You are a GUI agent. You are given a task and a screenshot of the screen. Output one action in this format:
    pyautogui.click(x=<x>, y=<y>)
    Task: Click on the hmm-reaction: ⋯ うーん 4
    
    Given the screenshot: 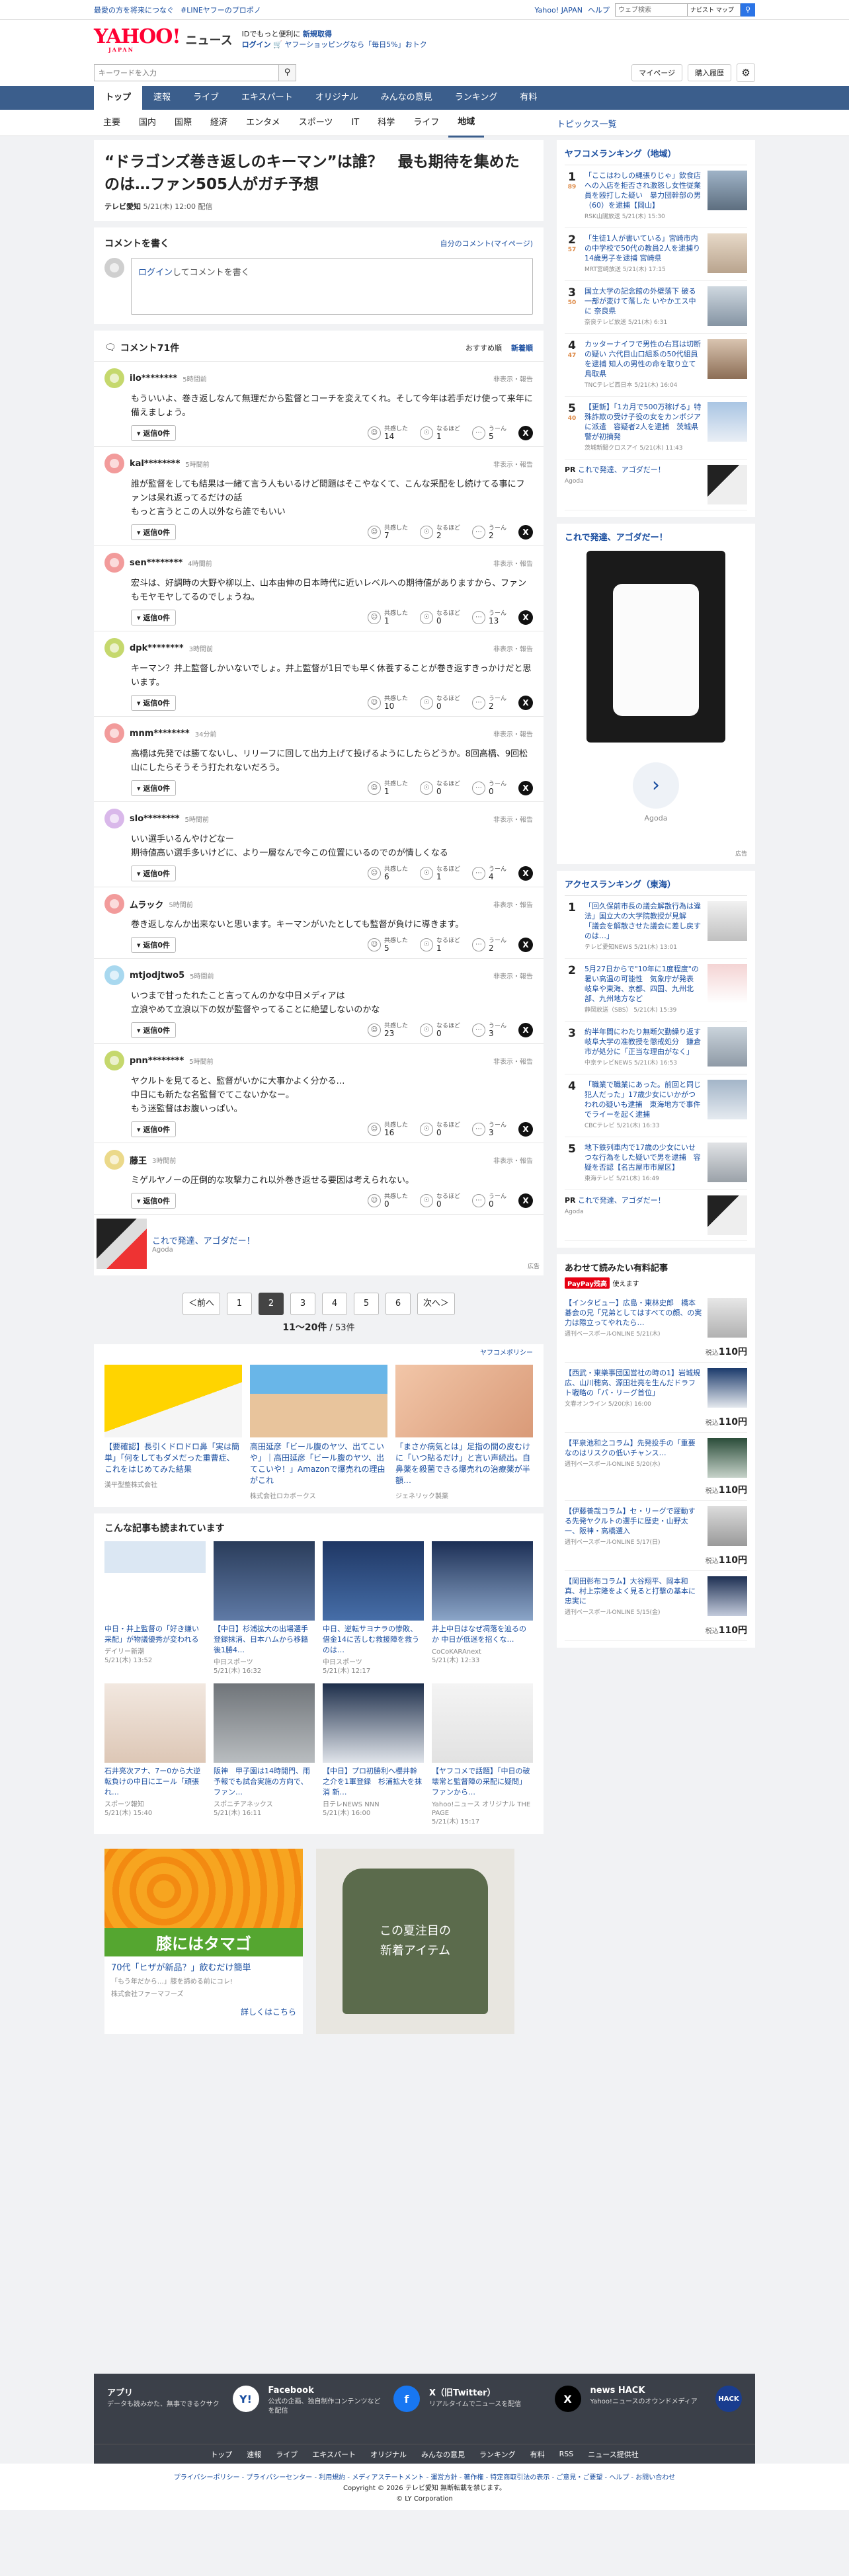 What is the action you would take?
    pyautogui.click(x=489, y=874)
    